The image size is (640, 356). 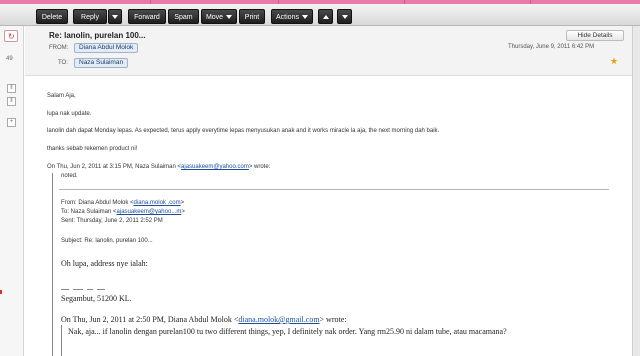 What do you see at coordinates (106, 48) in the screenshot?
I see `from-contact-chip: Diana Abdul Molok` at bounding box center [106, 48].